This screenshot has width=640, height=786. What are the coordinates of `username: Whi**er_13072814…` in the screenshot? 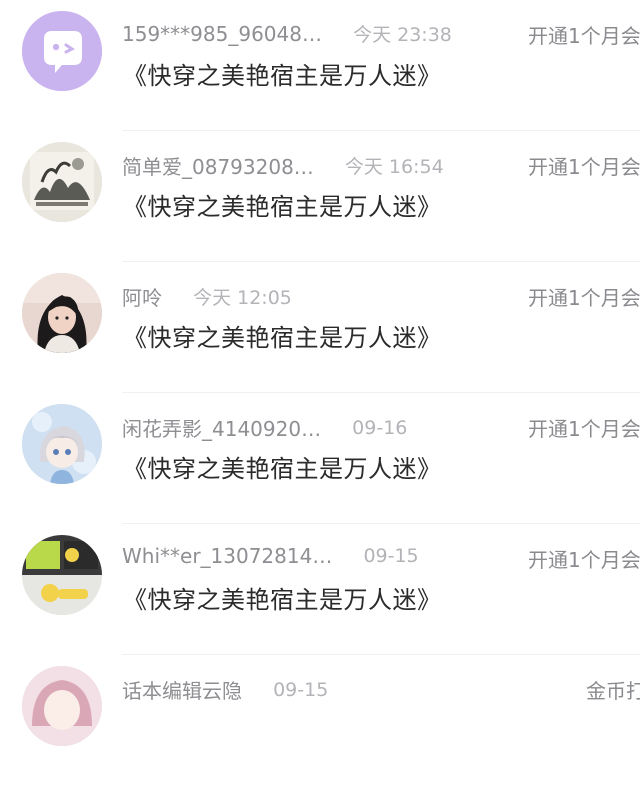 It's located at (227, 556).